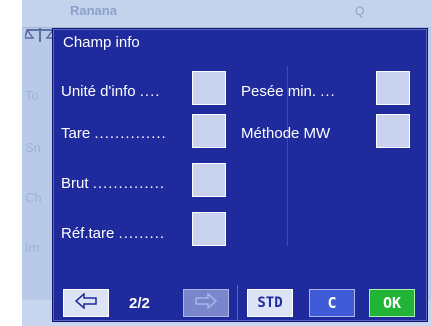 This screenshot has width=431, height=326. Describe the element at coordinates (237, 303) in the screenshot. I see `toolbar-separator` at that location.